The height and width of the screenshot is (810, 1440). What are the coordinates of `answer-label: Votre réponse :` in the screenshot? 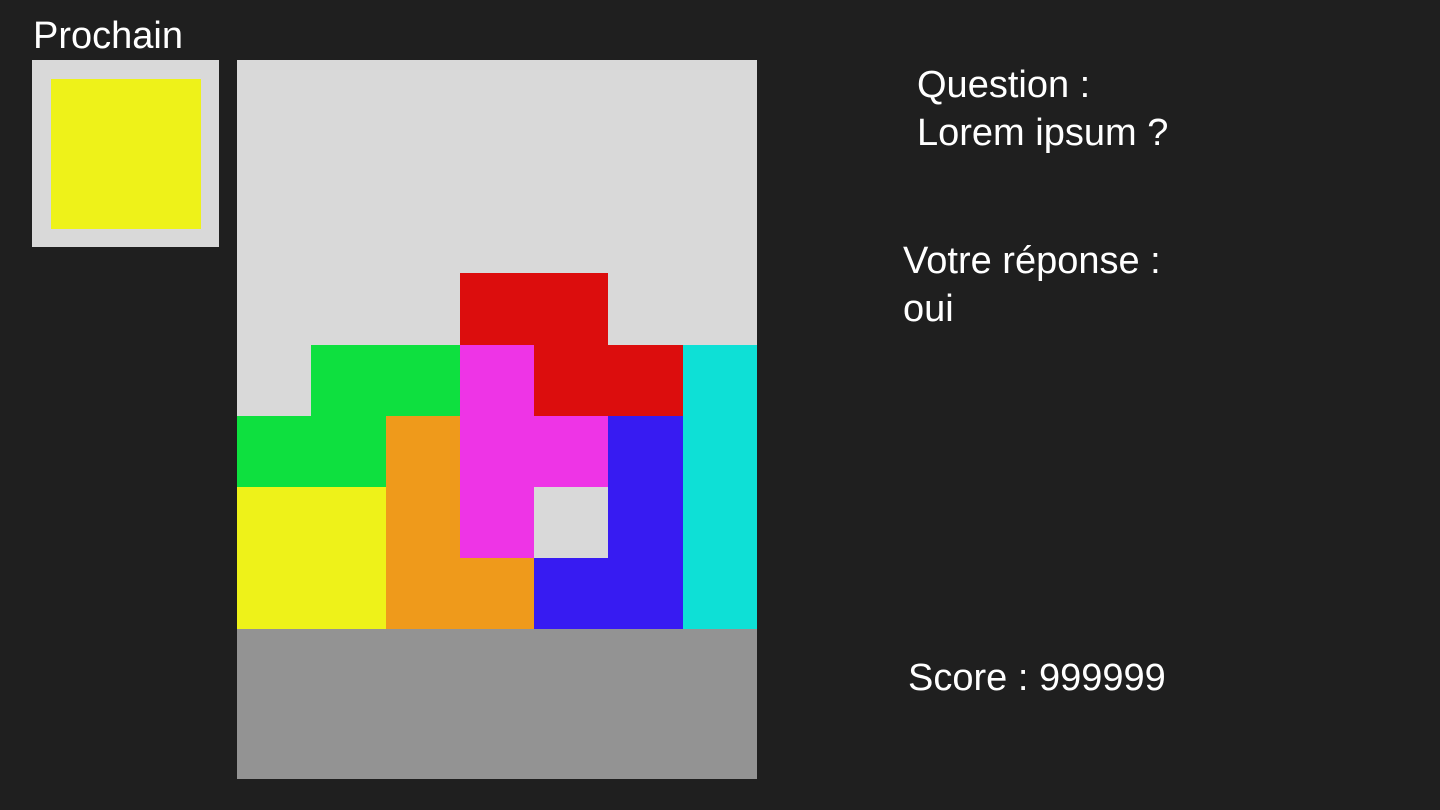 It's located at (1032, 261).